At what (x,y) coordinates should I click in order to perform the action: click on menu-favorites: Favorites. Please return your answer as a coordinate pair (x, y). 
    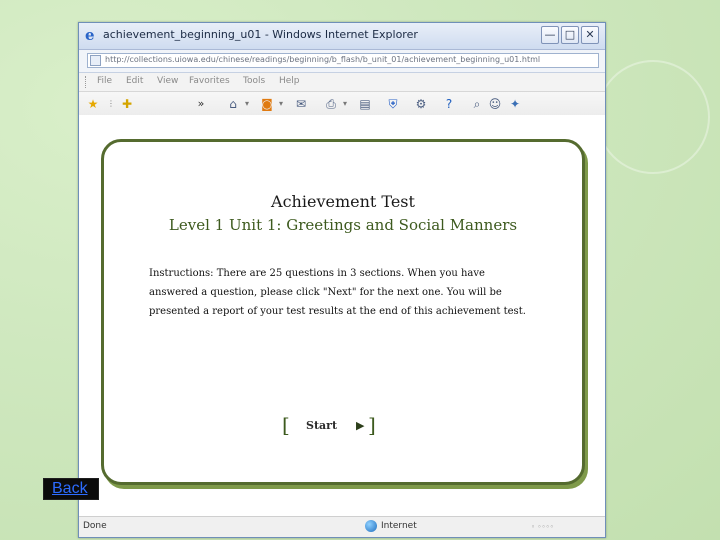
    Looking at the image, I should click on (209, 81).